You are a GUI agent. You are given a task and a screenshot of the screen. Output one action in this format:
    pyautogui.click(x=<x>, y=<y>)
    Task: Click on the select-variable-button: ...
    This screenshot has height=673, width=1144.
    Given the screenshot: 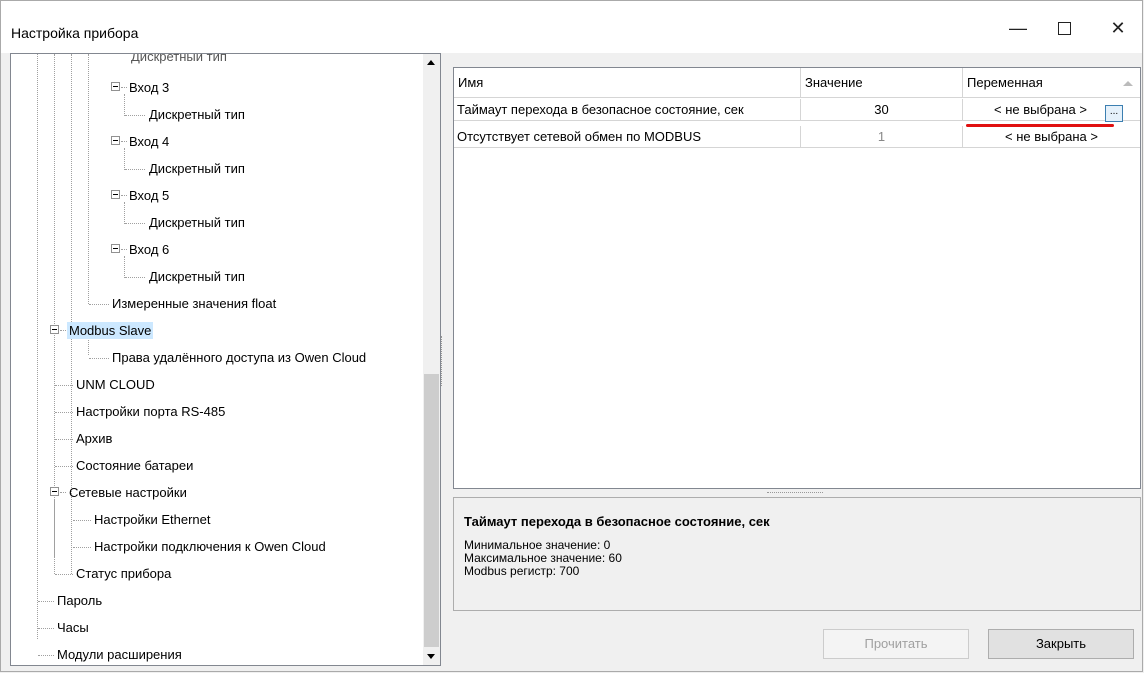 What is the action you would take?
    pyautogui.click(x=1114, y=113)
    